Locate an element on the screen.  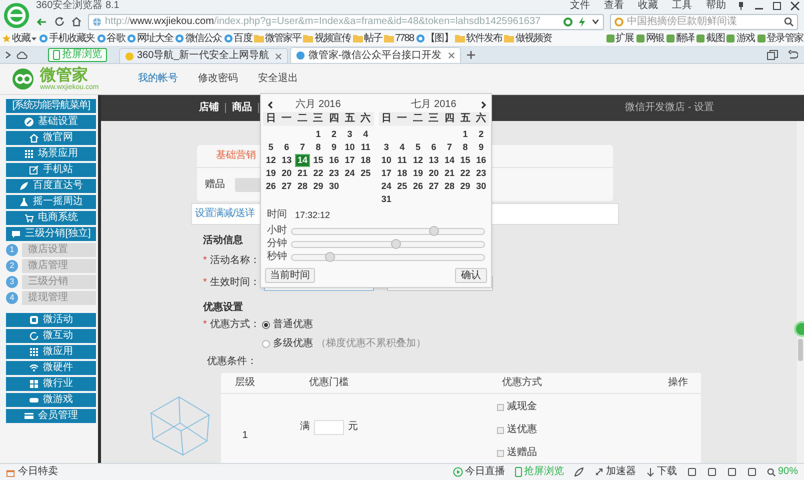
column-header: 优惠方式 is located at coordinates (522, 383).